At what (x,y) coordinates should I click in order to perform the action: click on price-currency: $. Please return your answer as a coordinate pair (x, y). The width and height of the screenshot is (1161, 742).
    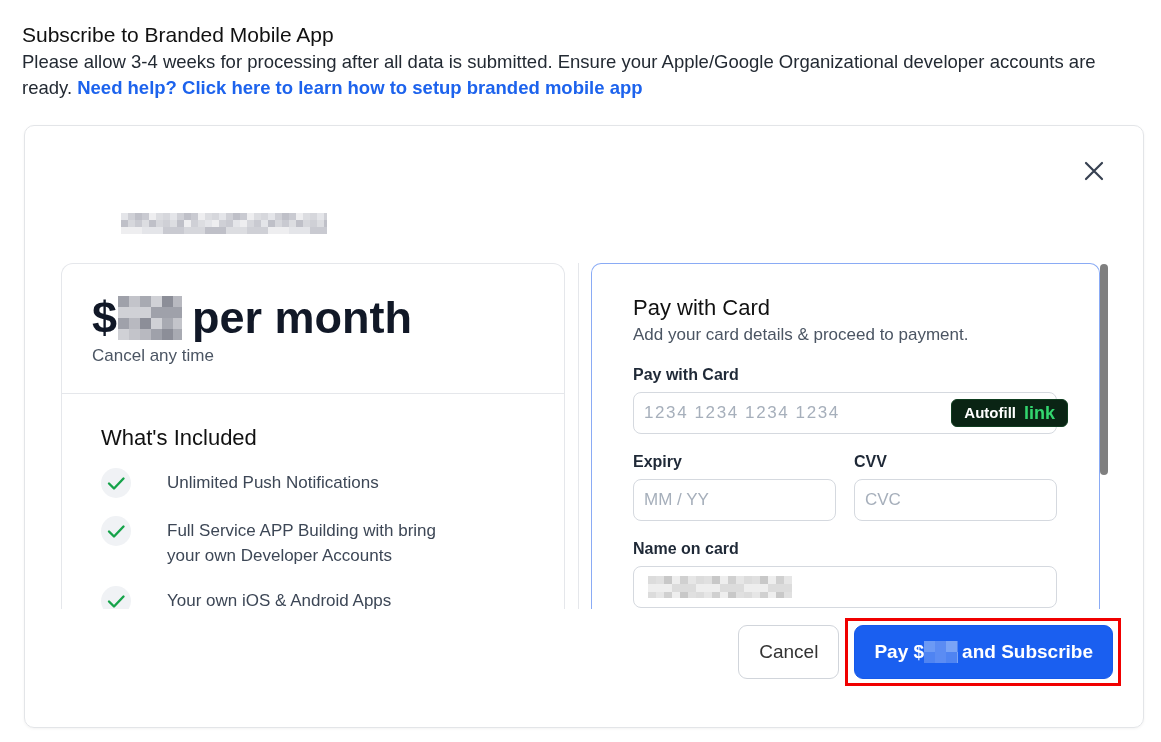
    Looking at the image, I should click on (105, 318).